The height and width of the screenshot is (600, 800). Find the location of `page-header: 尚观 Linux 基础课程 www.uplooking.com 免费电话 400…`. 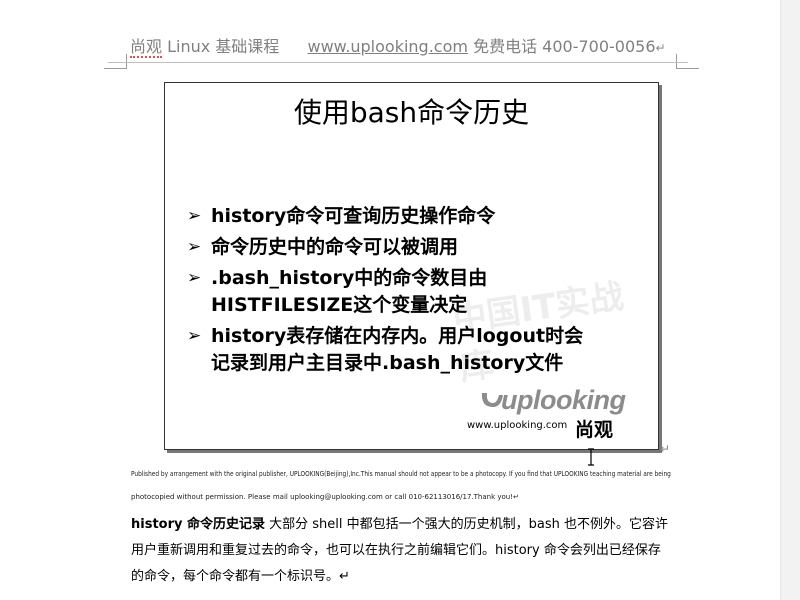

page-header: 尚观 Linux 基础课程 www.uplooking.com 免费电话 400… is located at coordinates (398, 45).